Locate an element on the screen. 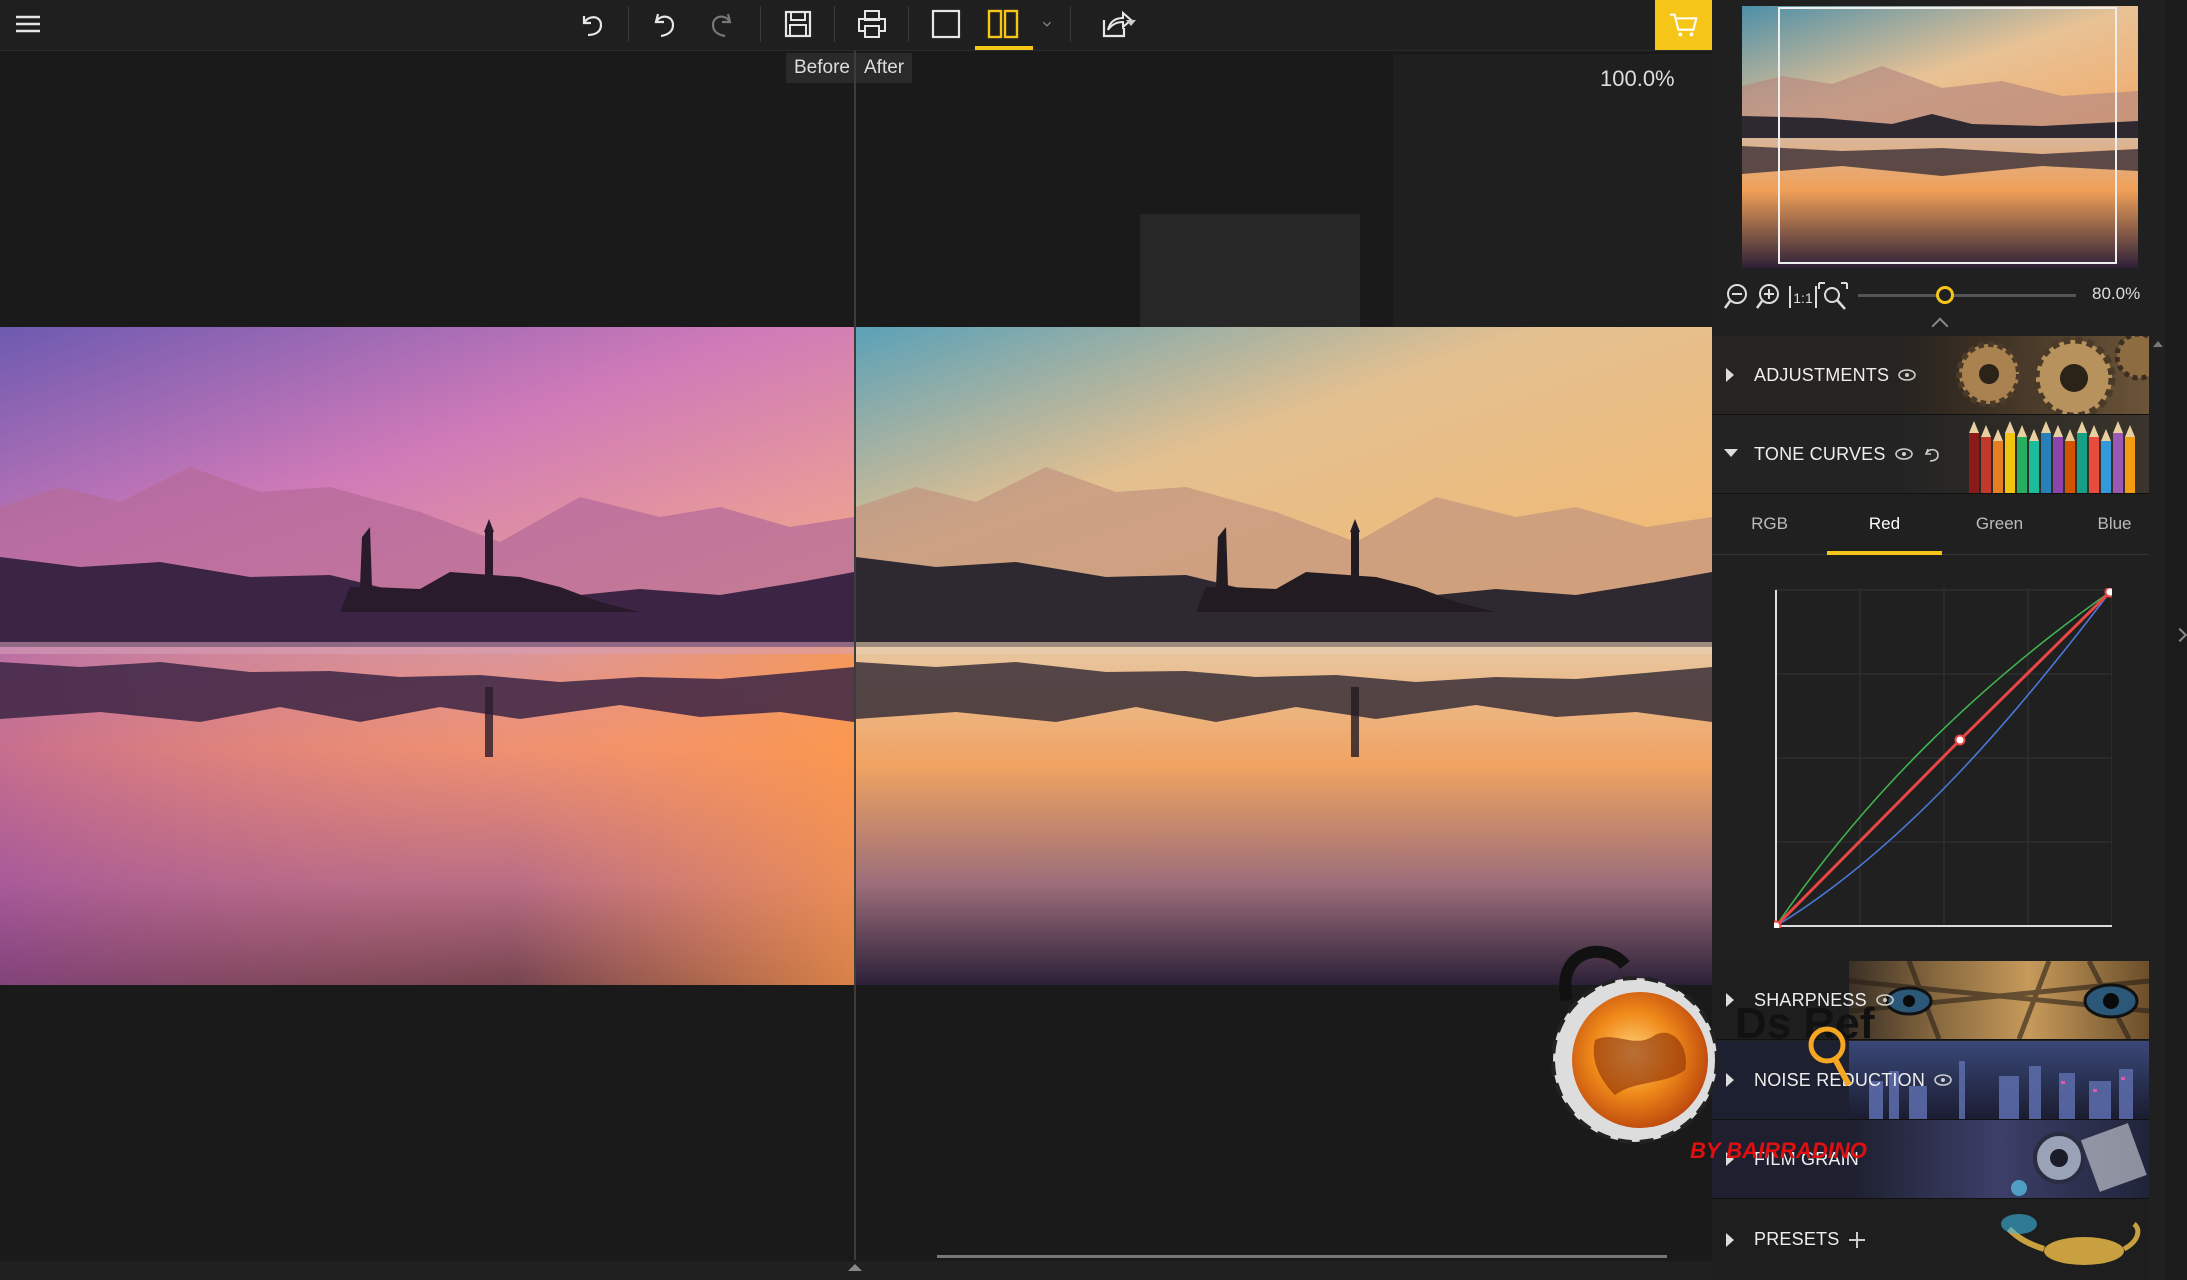  magic-lamp-icon is located at coordinates (2069, 1239).